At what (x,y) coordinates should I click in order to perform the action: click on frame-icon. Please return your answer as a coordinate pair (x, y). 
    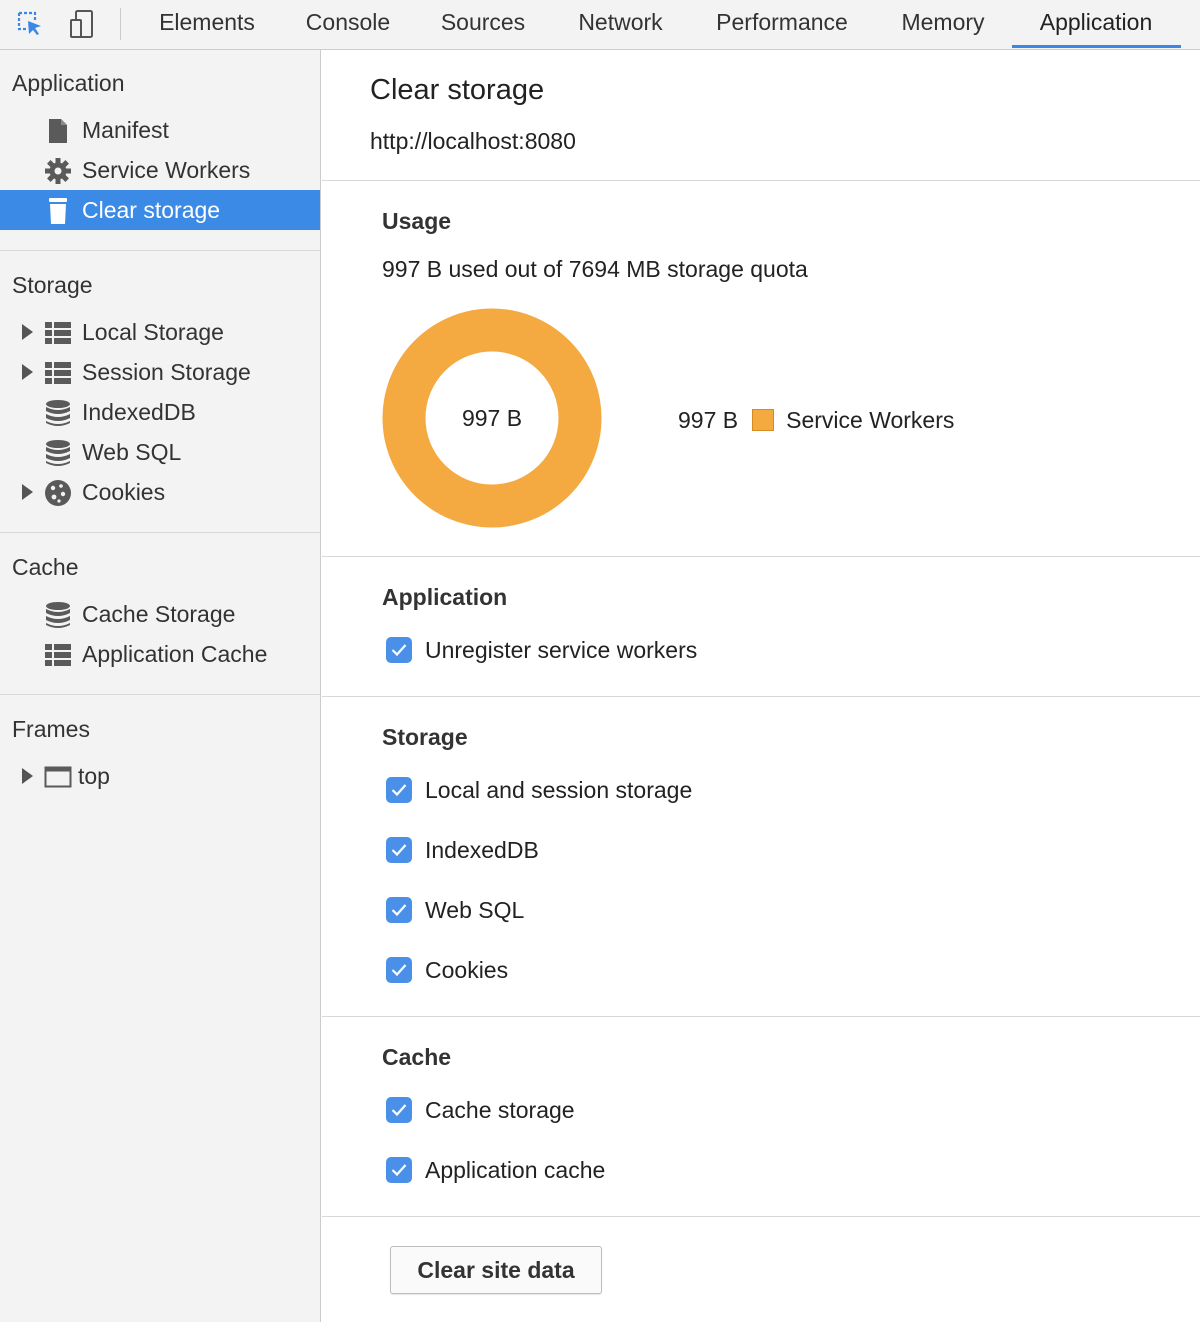
    Looking at the image, I should click on (58, 777).